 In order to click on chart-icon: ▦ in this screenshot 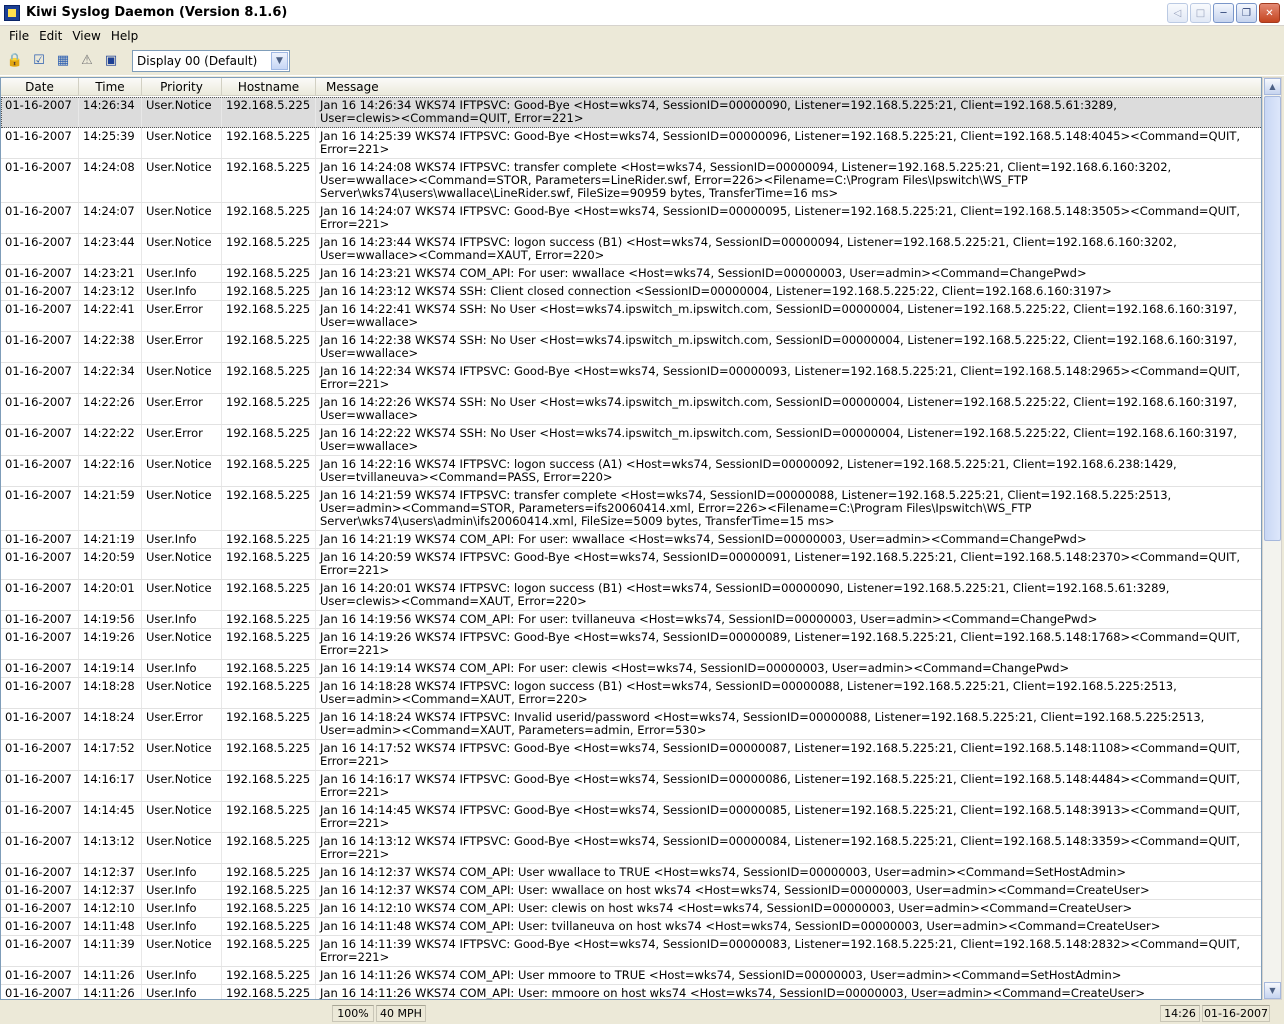, I will do `click(63, 61)`.